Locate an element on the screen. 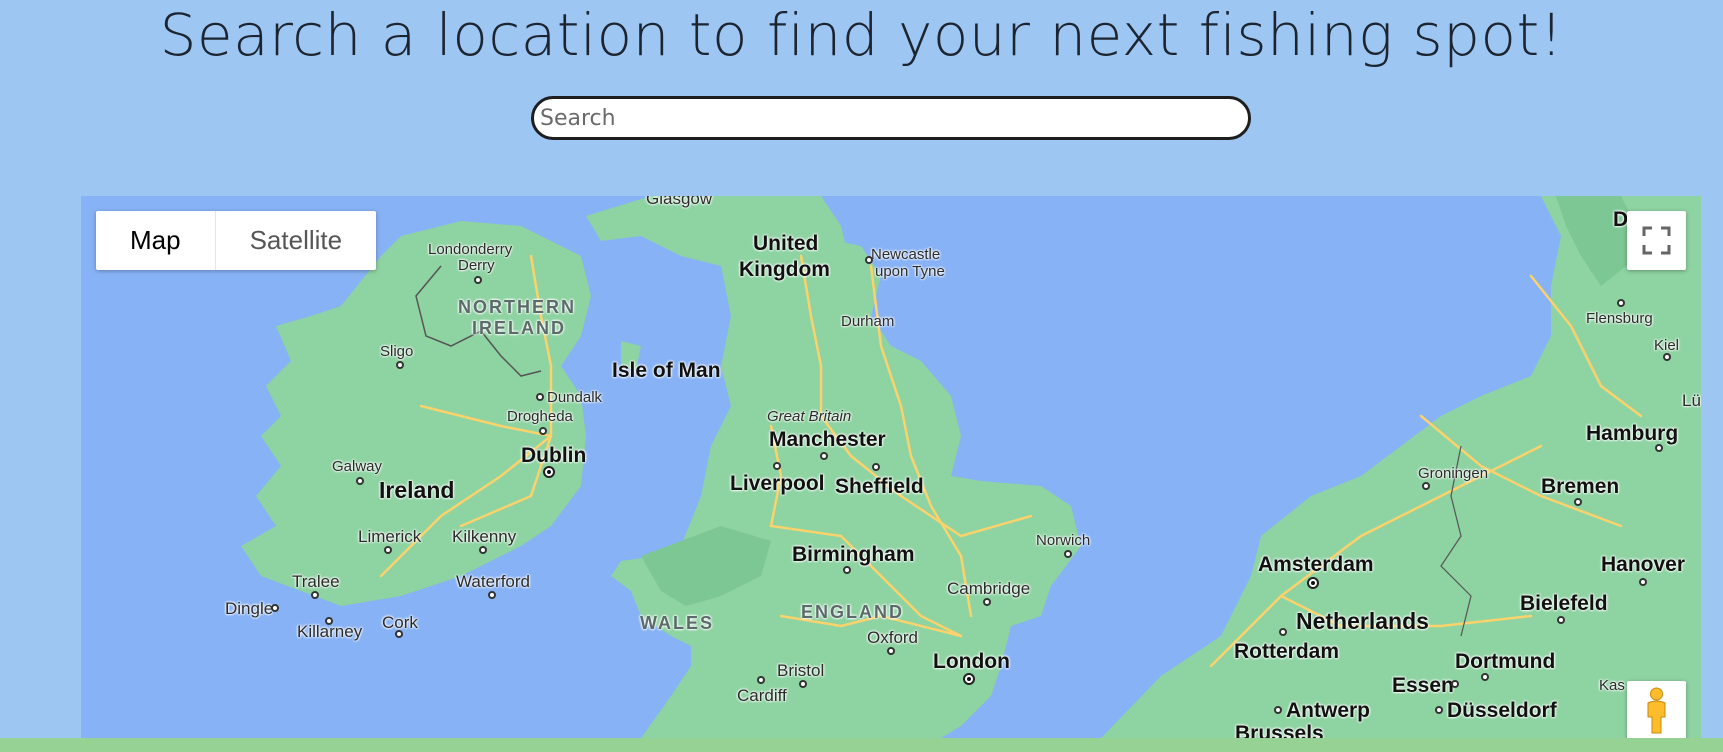 This screenshot has height=752, width=1723. map-label-brussels: Brussels is located at coordinates (1279, 730).